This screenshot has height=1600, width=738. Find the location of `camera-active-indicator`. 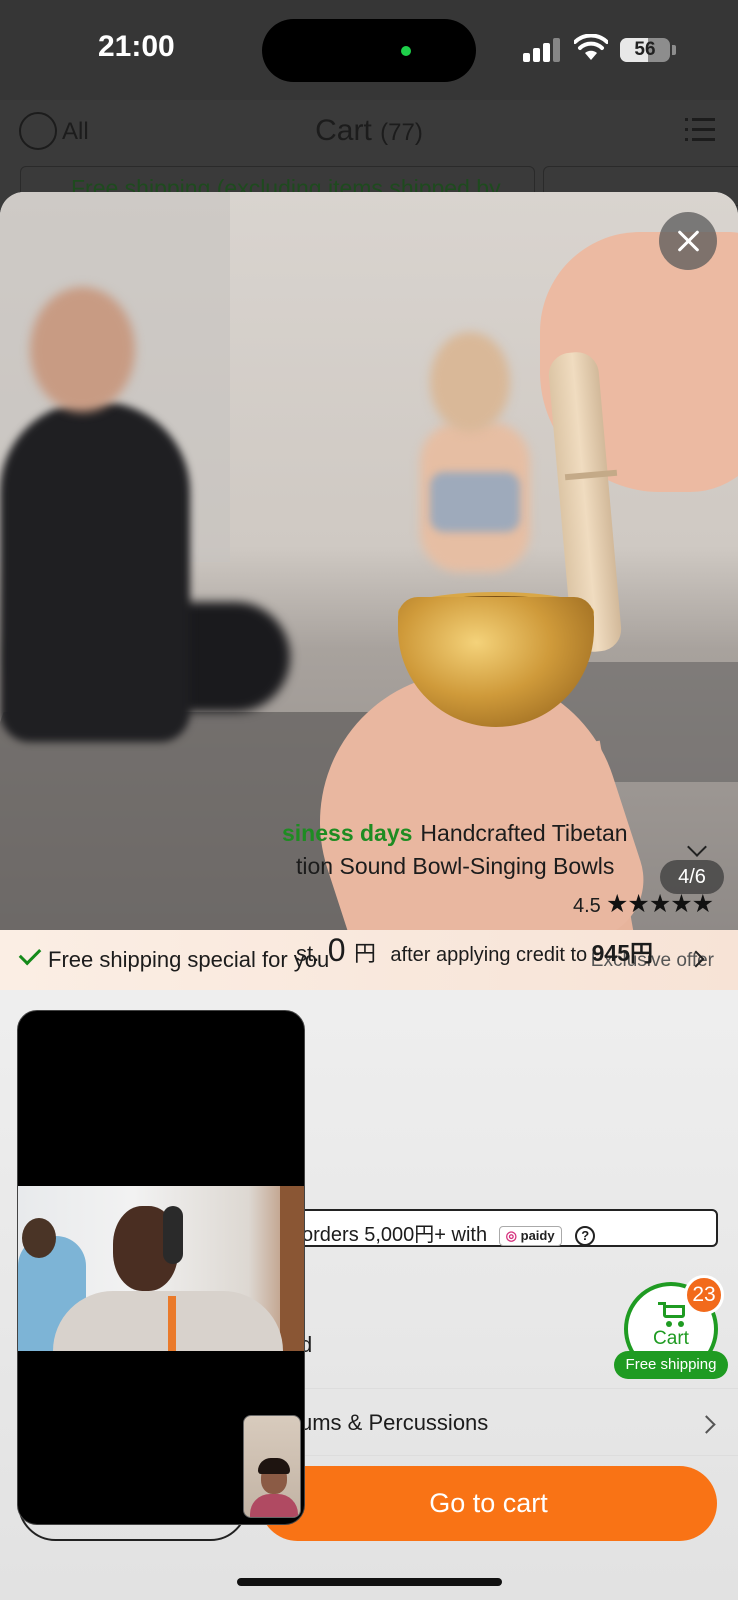

camera-active-indicator is located at coordinates (406, 51).